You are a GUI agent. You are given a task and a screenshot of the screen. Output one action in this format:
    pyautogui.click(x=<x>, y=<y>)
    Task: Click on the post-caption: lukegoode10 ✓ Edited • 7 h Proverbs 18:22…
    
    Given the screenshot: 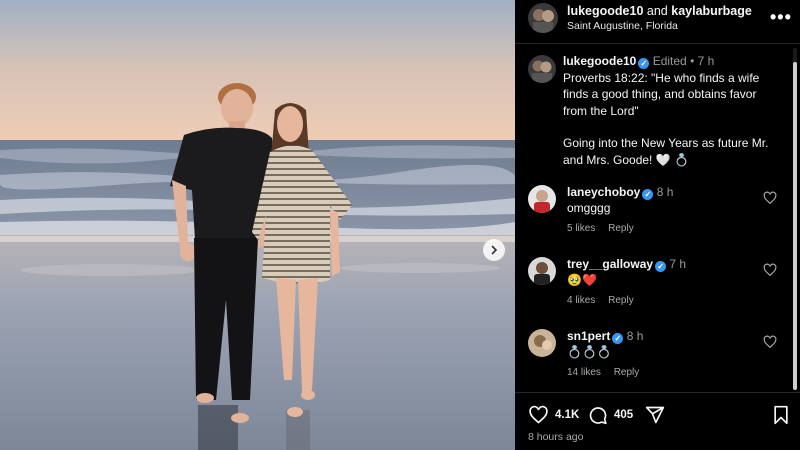 What is the action you would take?
    pyautogui.click(x=673, y=110)
    